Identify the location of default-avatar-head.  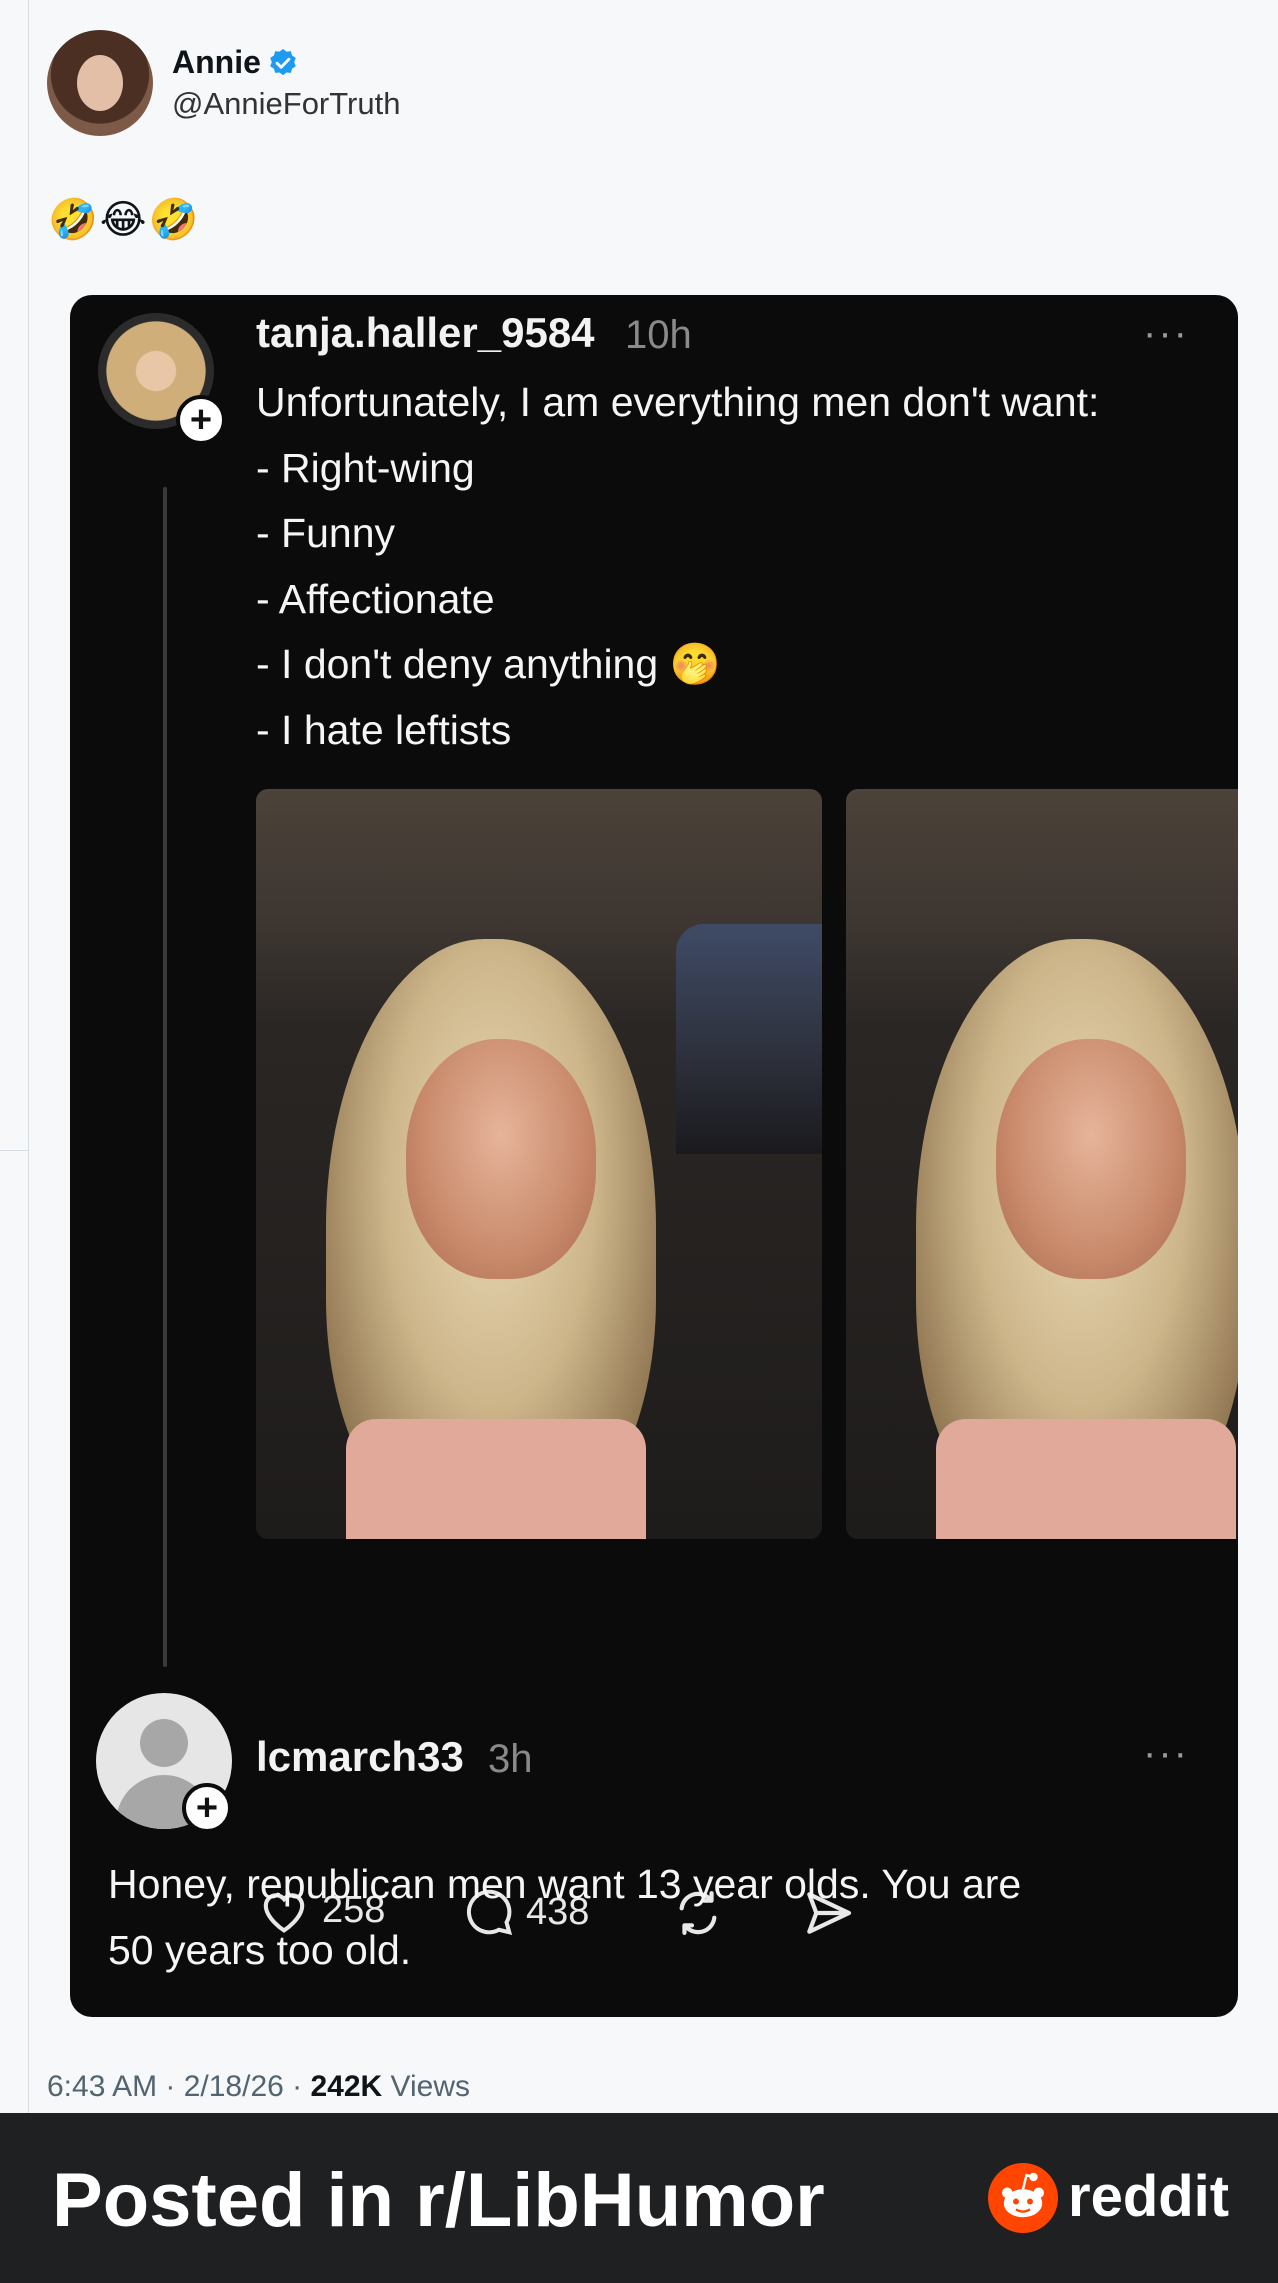
(164, 1743).